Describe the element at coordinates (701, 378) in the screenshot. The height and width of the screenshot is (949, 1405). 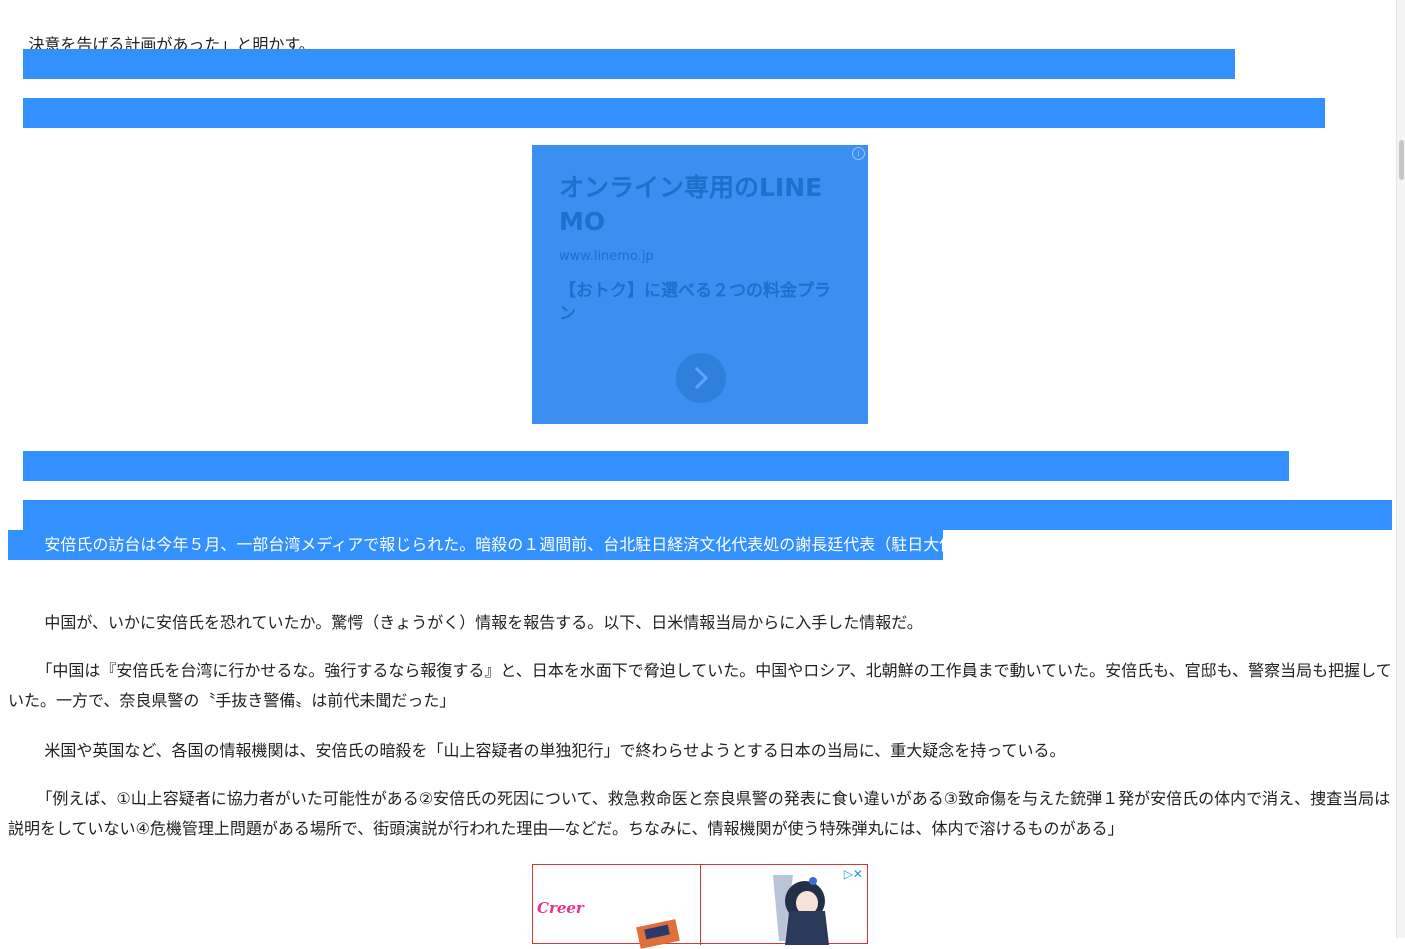
I see `chevron-right-icon` at that location.